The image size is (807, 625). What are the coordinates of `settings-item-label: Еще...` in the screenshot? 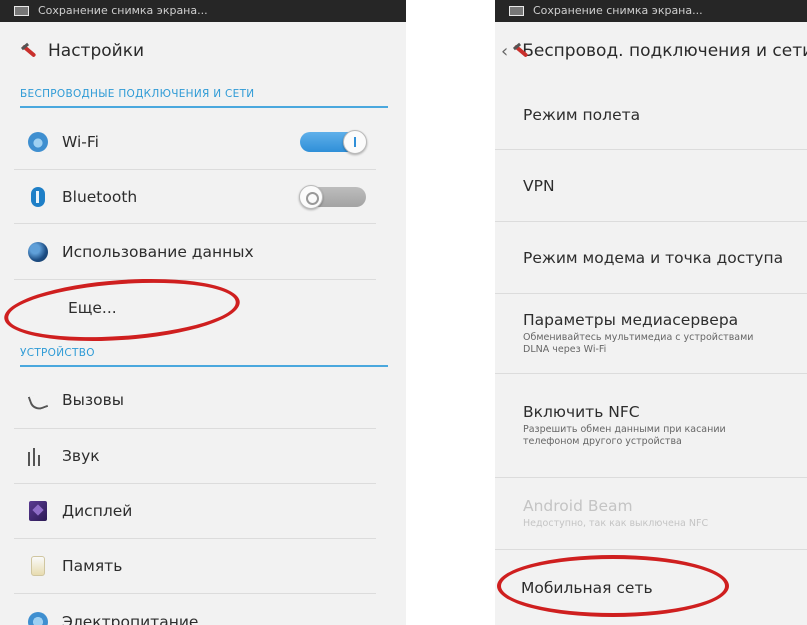 It's located at (92, 308).